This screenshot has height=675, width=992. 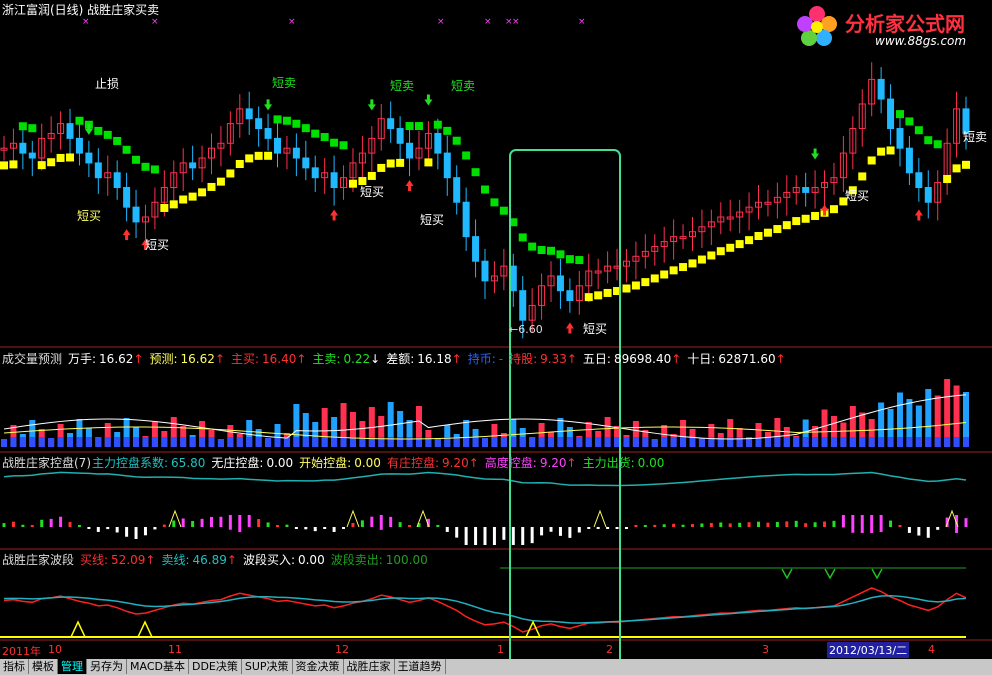 I want to click on panel3-header: 战胜庄家控盘(7), so click(x=46, y=462).